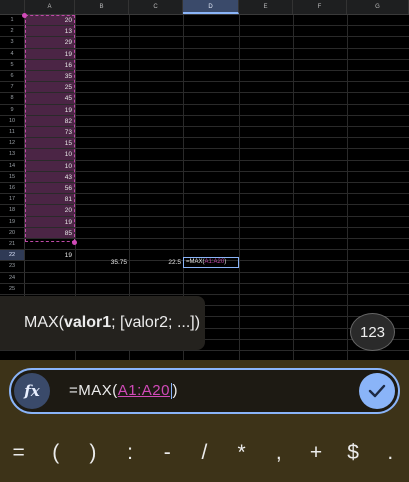  What do you see at coordinates (12, 165) in the screenshot?
I see `row-number: 14` at bounding box center [12, 165].